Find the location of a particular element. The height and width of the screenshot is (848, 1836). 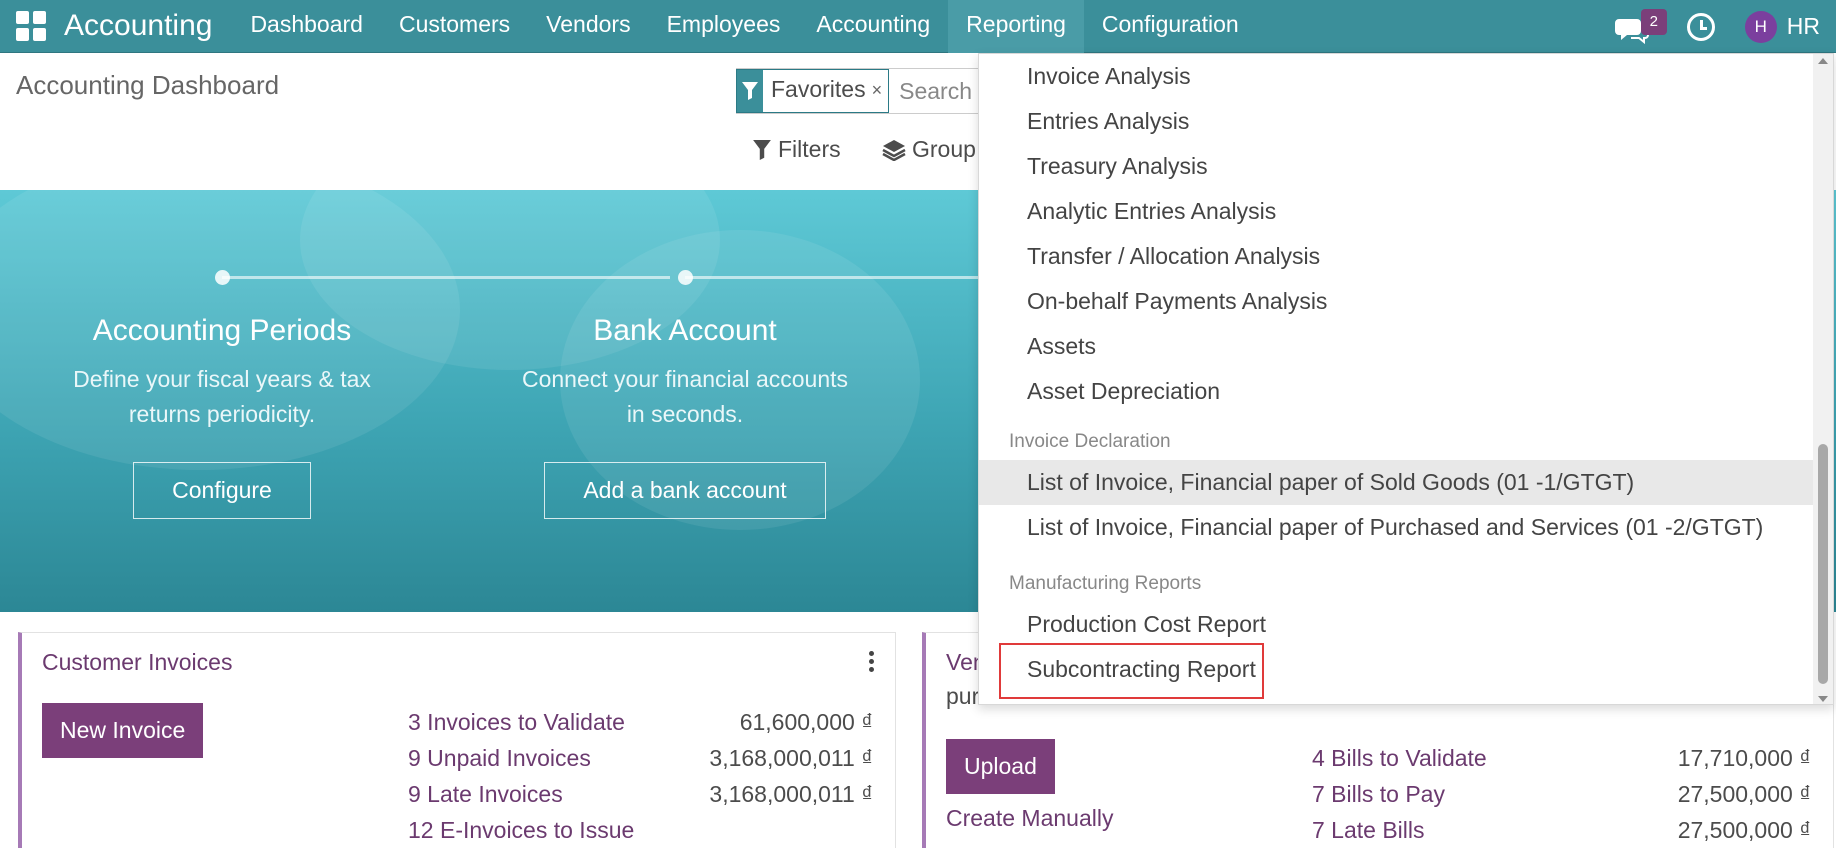

activity-clock-icon is located at coordinates (1700, 26).